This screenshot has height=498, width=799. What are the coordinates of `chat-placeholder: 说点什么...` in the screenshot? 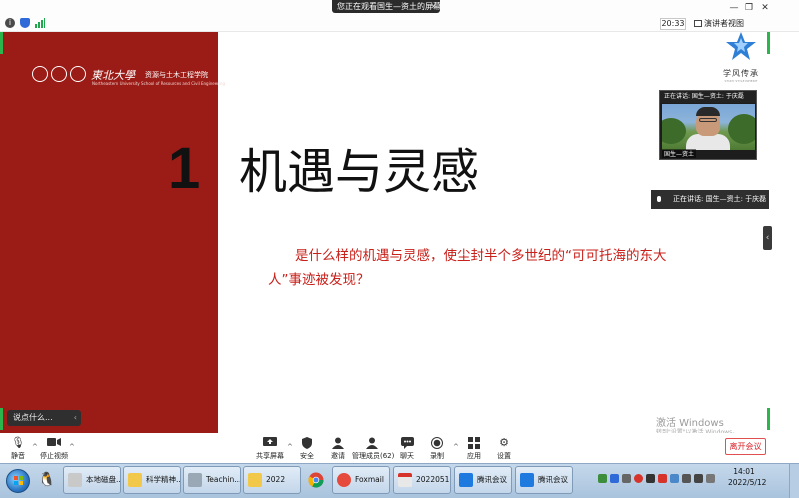 It's located at (33, 417).